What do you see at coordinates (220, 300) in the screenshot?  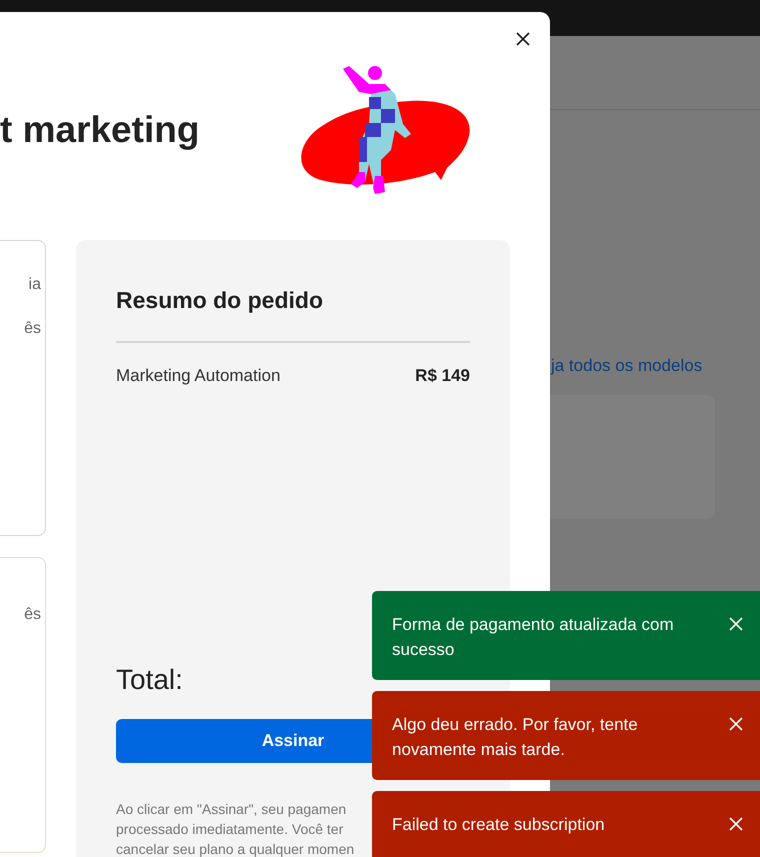 I see `summary-title: Resumo do pedido` at bounding box center [220, 300].